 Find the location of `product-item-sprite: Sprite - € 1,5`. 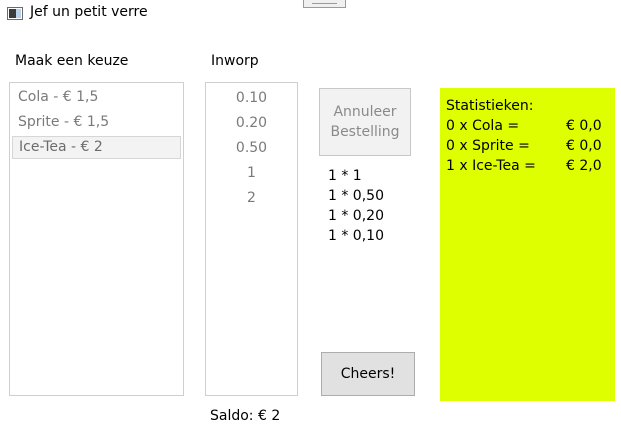

product-item-sprite: Sprite - € 1,5 is located at coordinates (96, 122).